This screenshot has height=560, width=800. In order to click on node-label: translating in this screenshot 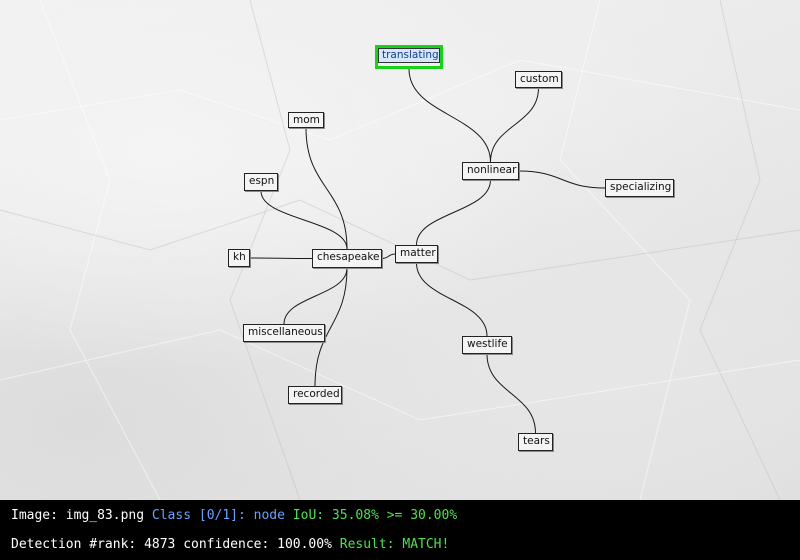, I will do `click(409, 55)`.